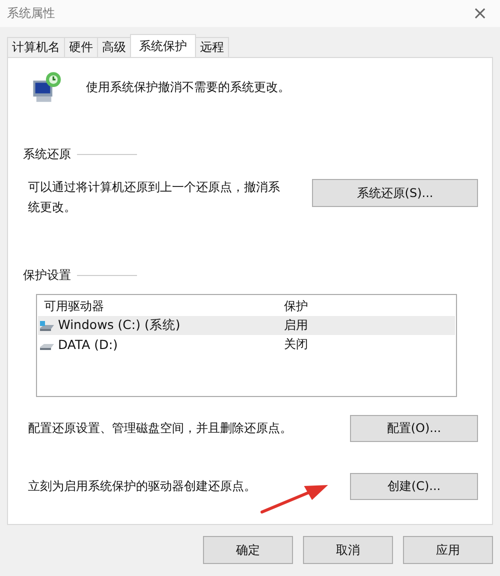 The width and height of the screenshot is (500, 576). I want to click on column-header: 保护, so click(296, 306).